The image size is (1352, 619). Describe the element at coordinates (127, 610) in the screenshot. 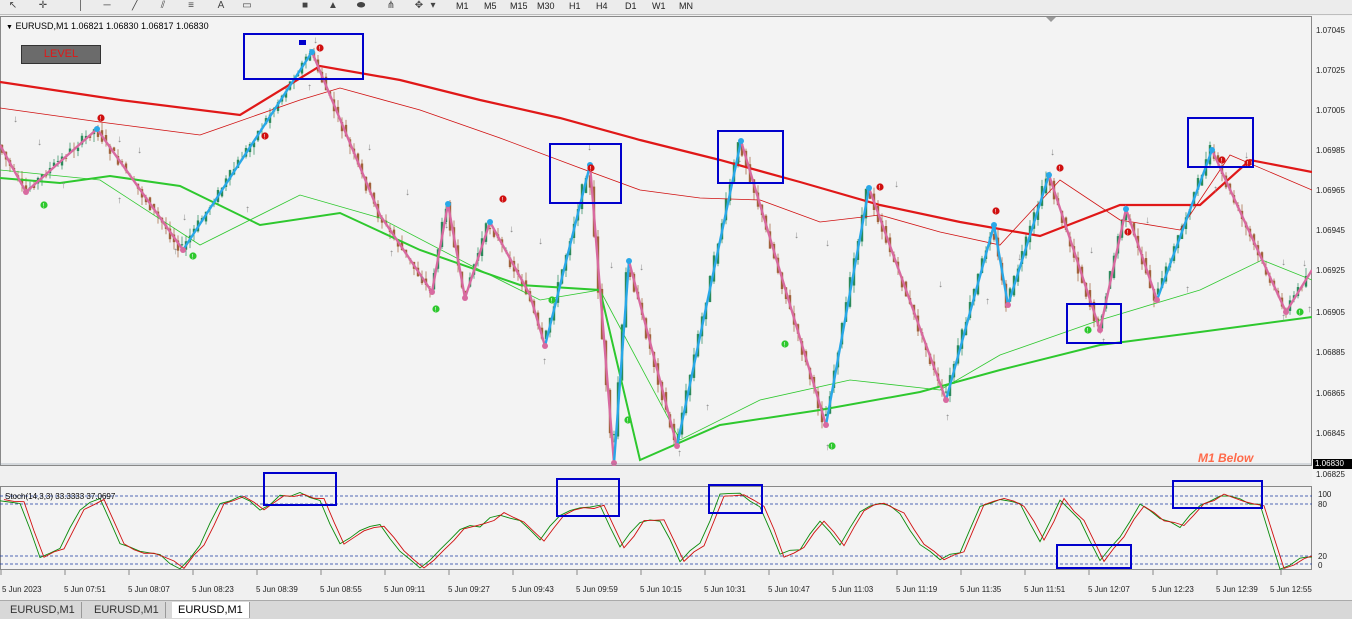

I see `tab-eurusd-m1-2: EURUSD,M1` at that location.